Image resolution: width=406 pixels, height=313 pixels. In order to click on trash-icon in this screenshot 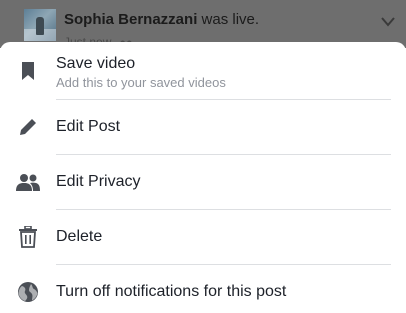, I will do `click(28, 237)`.